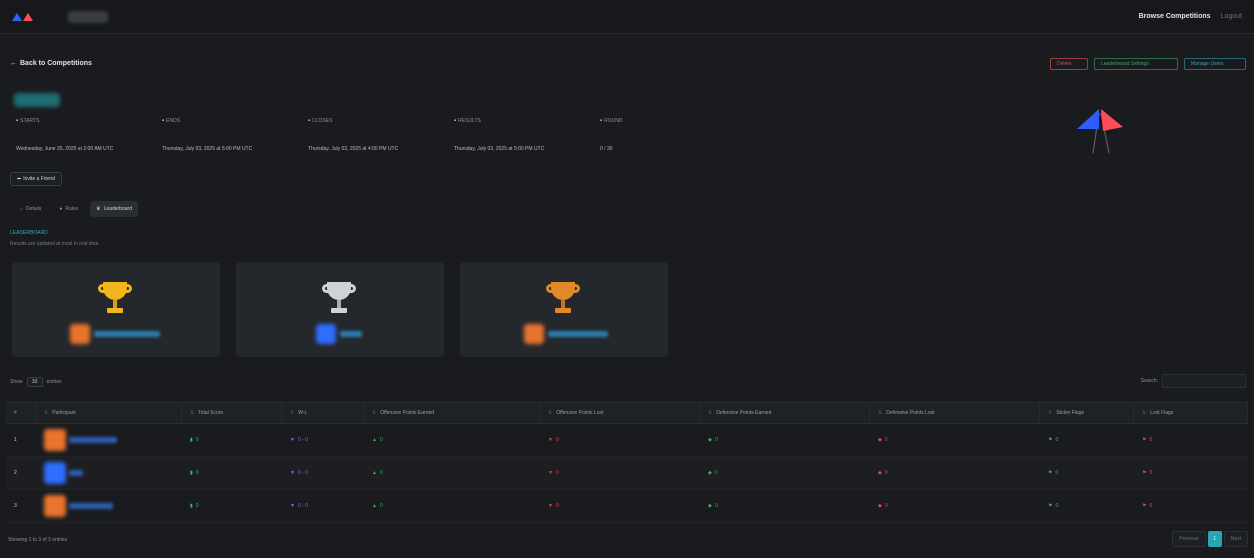 The height and width of the screenshot is (558, 1254). I want to click on tab-details: ⌂ Details, so click(30, 209).